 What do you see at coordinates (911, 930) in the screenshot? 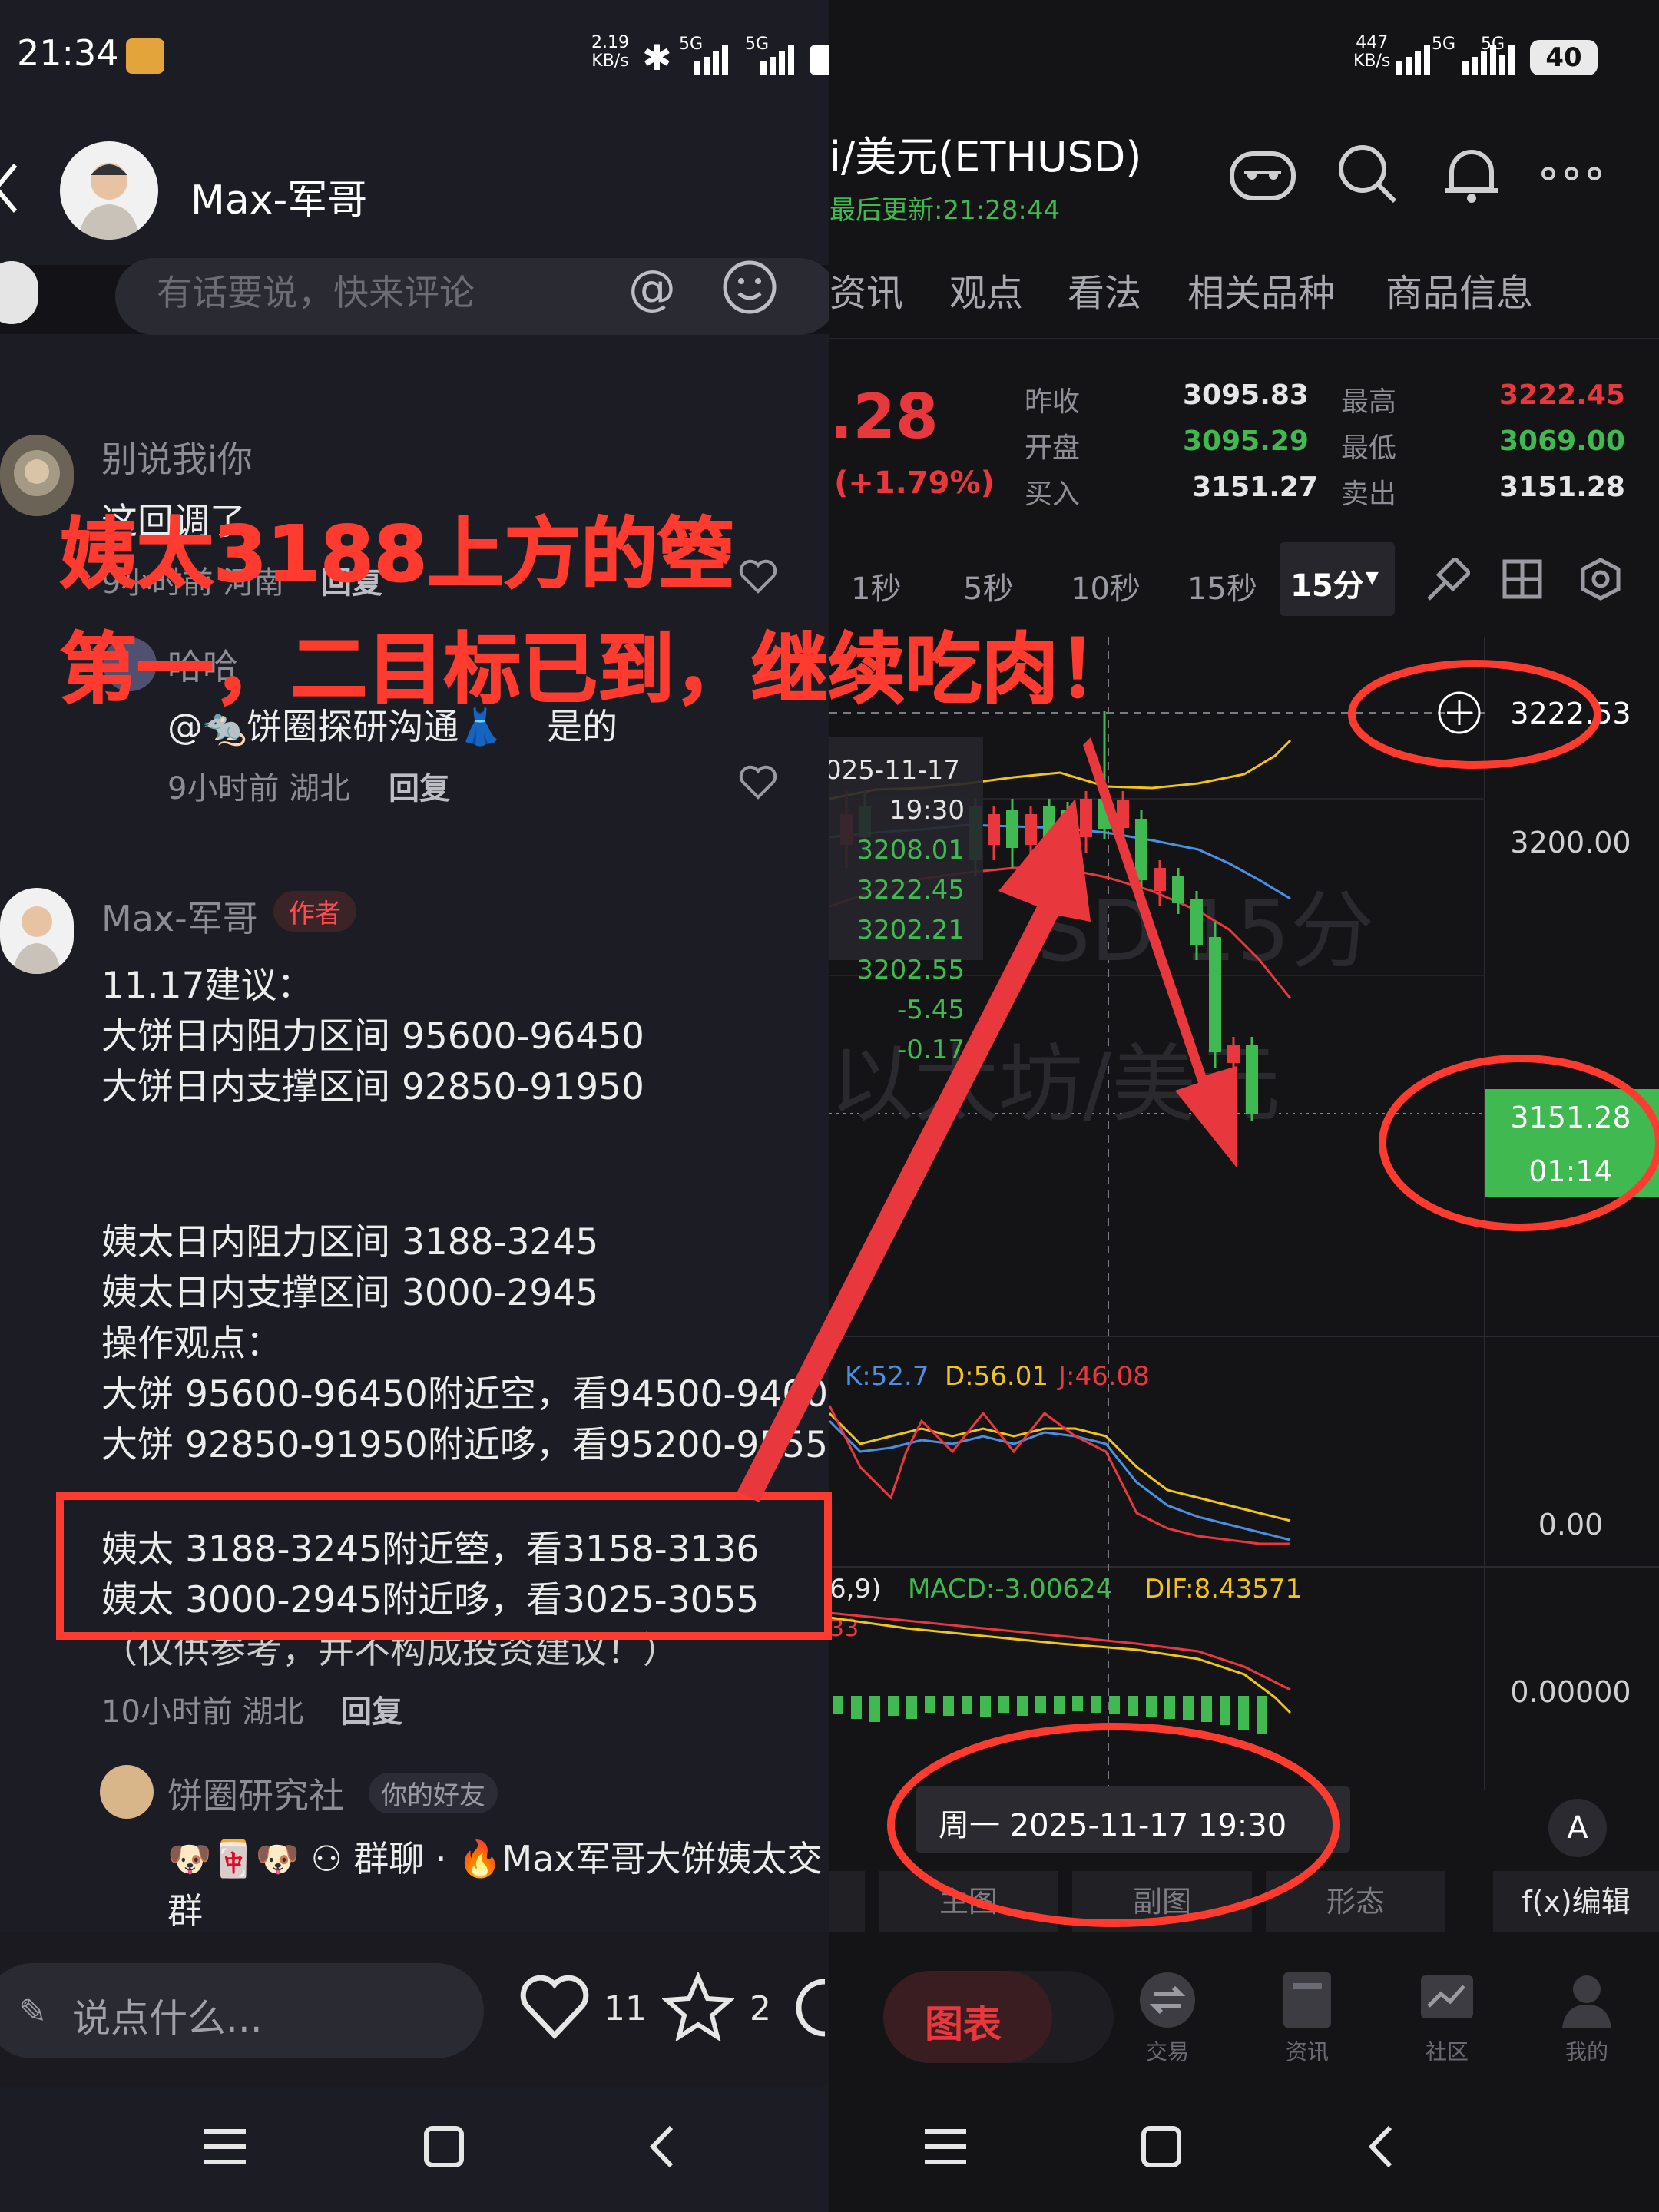
I see `info-low: 3202.21` at bounding box center [911, 930].